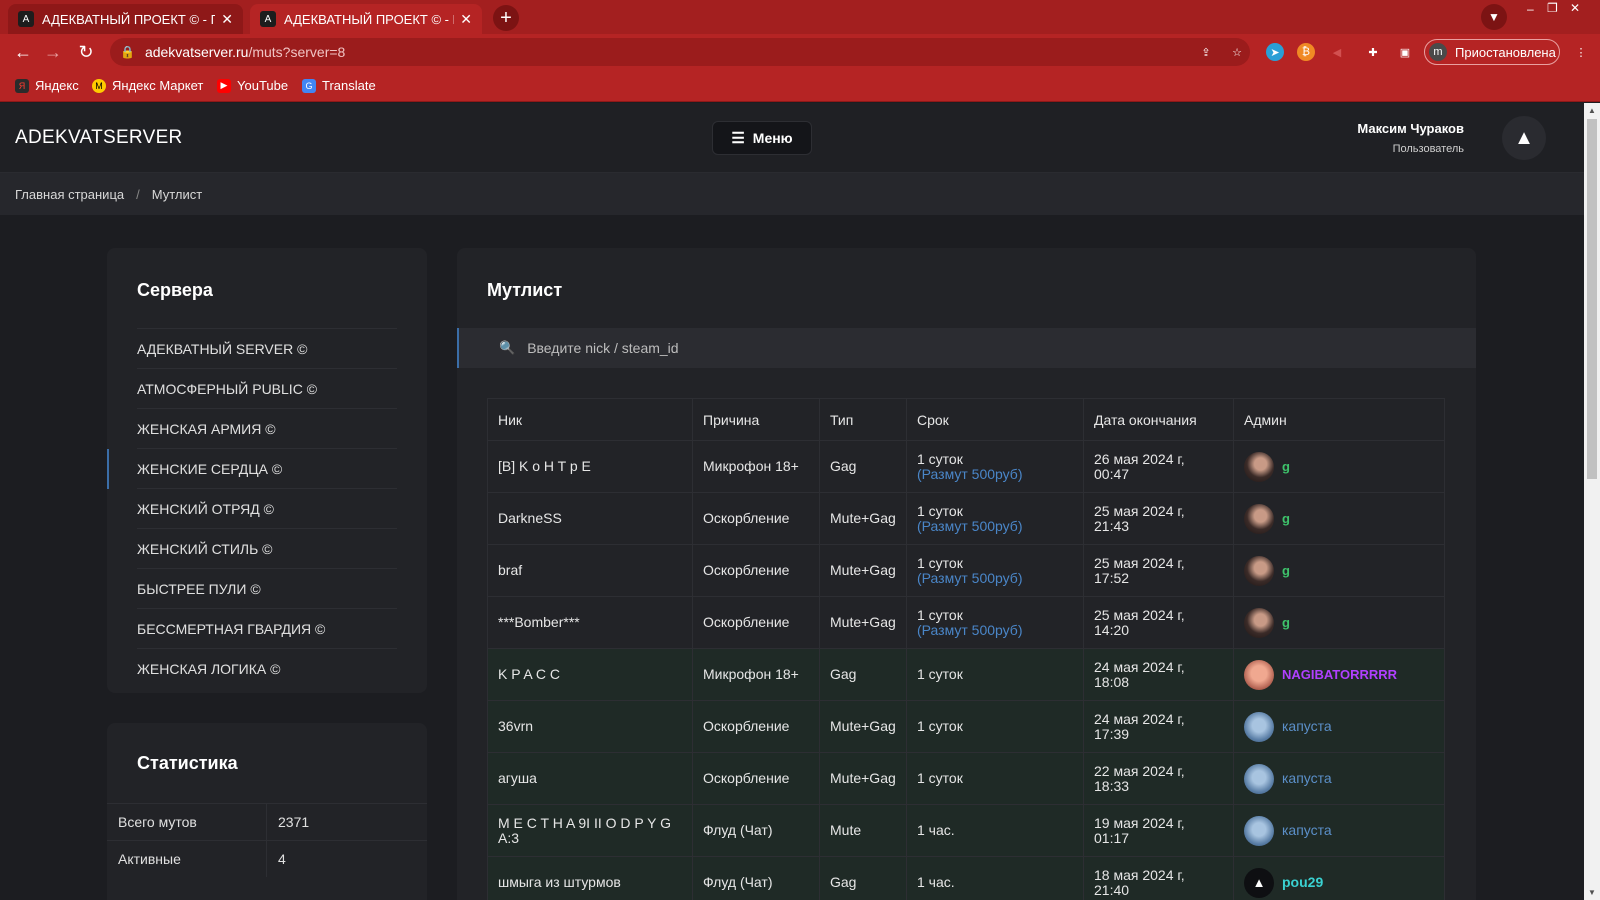 The image size is (1600, 900). Describe the element at coordinates (267, 588) in the screenshot. I see `server-item: БЫСТРЕЕ ПУЛИ ©` at that location.